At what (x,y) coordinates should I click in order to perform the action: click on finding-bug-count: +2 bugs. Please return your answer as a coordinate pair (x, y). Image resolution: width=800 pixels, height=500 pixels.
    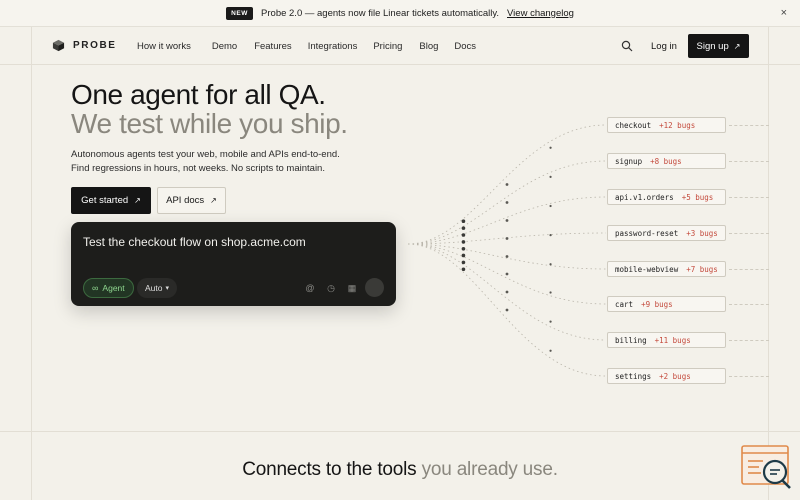
    Looking at the image, I should click on (675, 376).